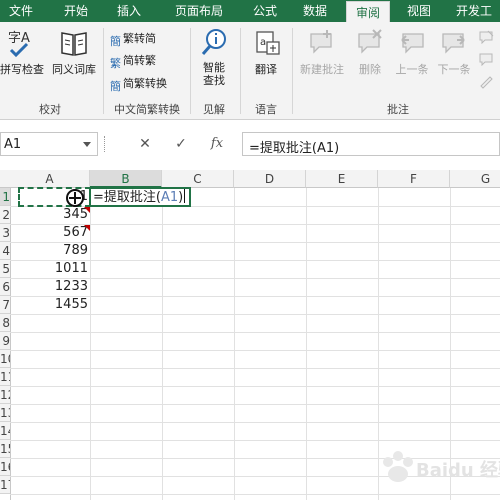 This screenshot has width=500, height=500. I want to click on row-header-1: 1, so click(5, 197).